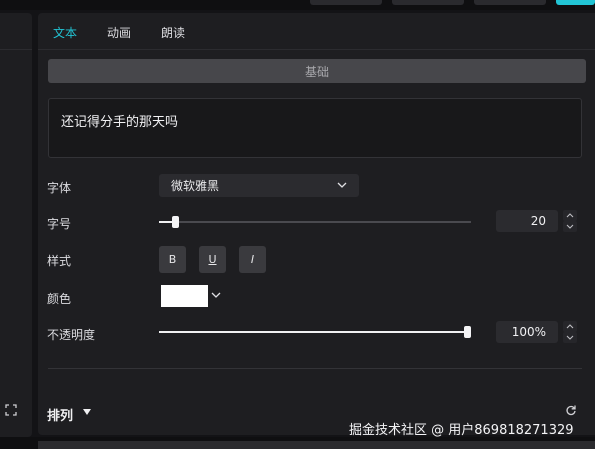 This screenshot has width=595, height=449. I want to click on tab-text: 文本, so click(65, 32).